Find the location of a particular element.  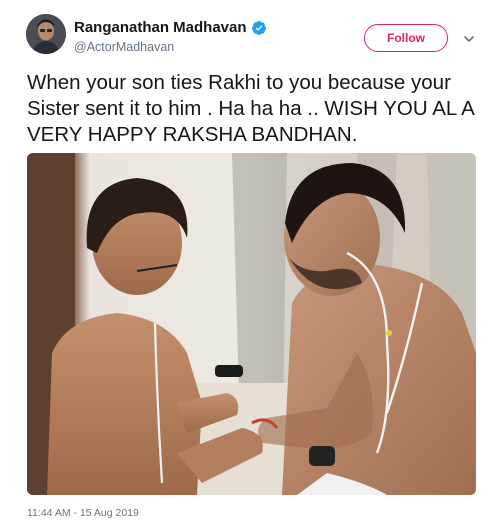

avatar is located at coordinates (46, 34).